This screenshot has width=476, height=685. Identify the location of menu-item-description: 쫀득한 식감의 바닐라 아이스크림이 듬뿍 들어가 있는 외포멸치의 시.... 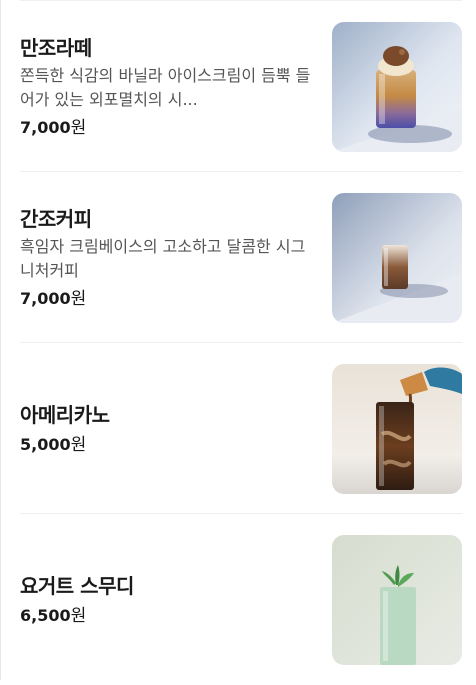
(165, 87).